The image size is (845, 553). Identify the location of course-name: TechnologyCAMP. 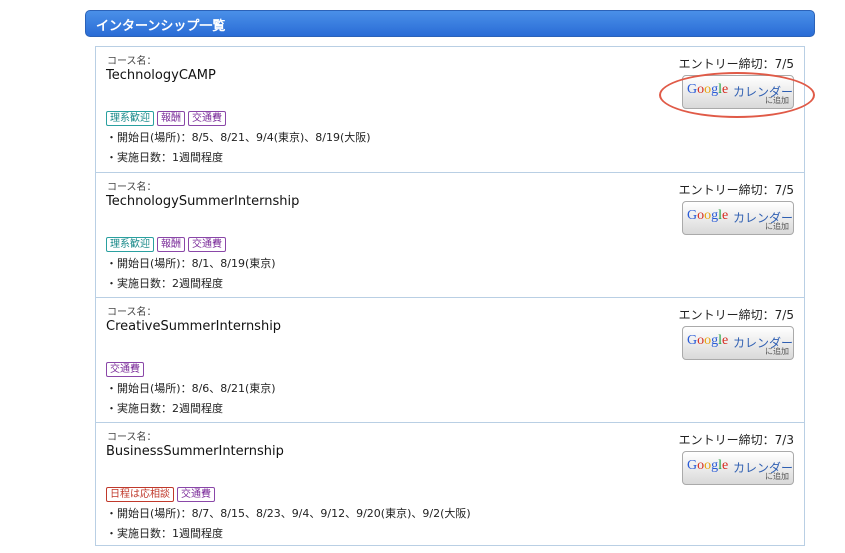
(161, 75).